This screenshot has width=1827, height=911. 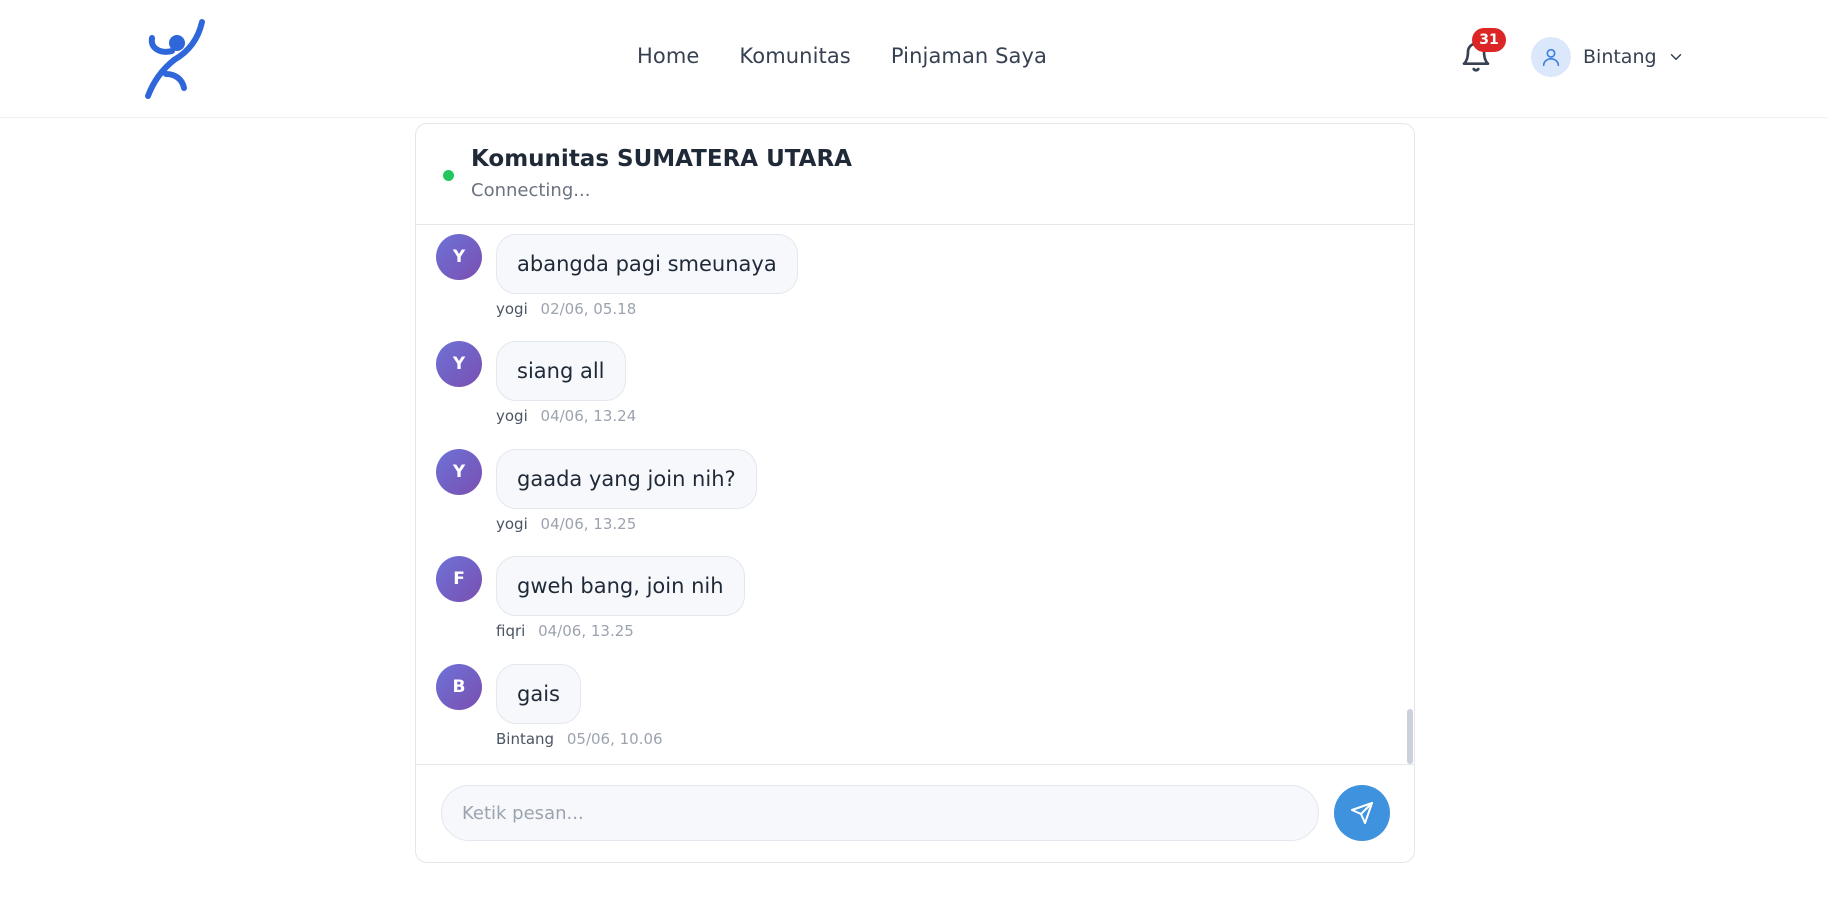 I want to click on connection-status-dot, so click(x=448, y=175).